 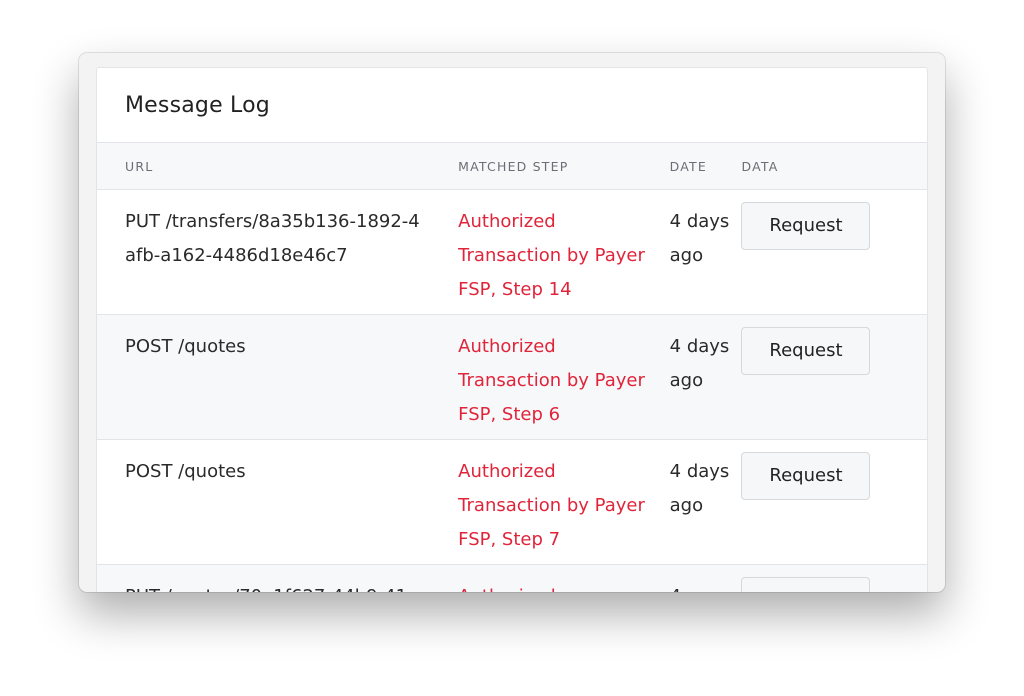 I want to click on card-title: Message Log, so click(x=197, y=105).